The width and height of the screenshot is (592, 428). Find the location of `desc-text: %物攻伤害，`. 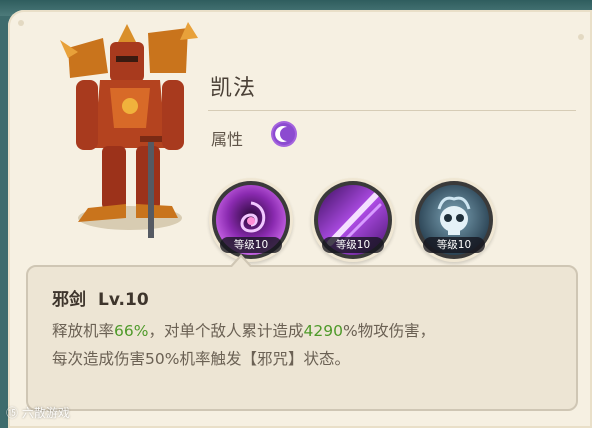

desc-text: %物攻伤害， is located at coordinates (389, 331).